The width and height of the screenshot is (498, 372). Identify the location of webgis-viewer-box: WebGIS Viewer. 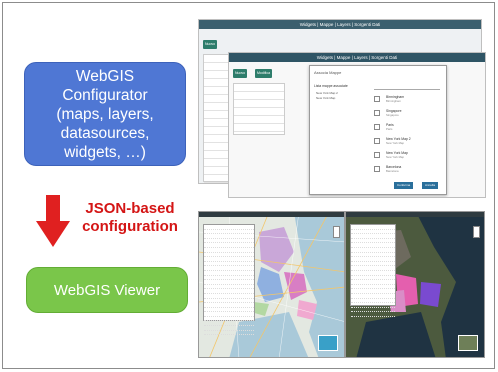
(107, 290).